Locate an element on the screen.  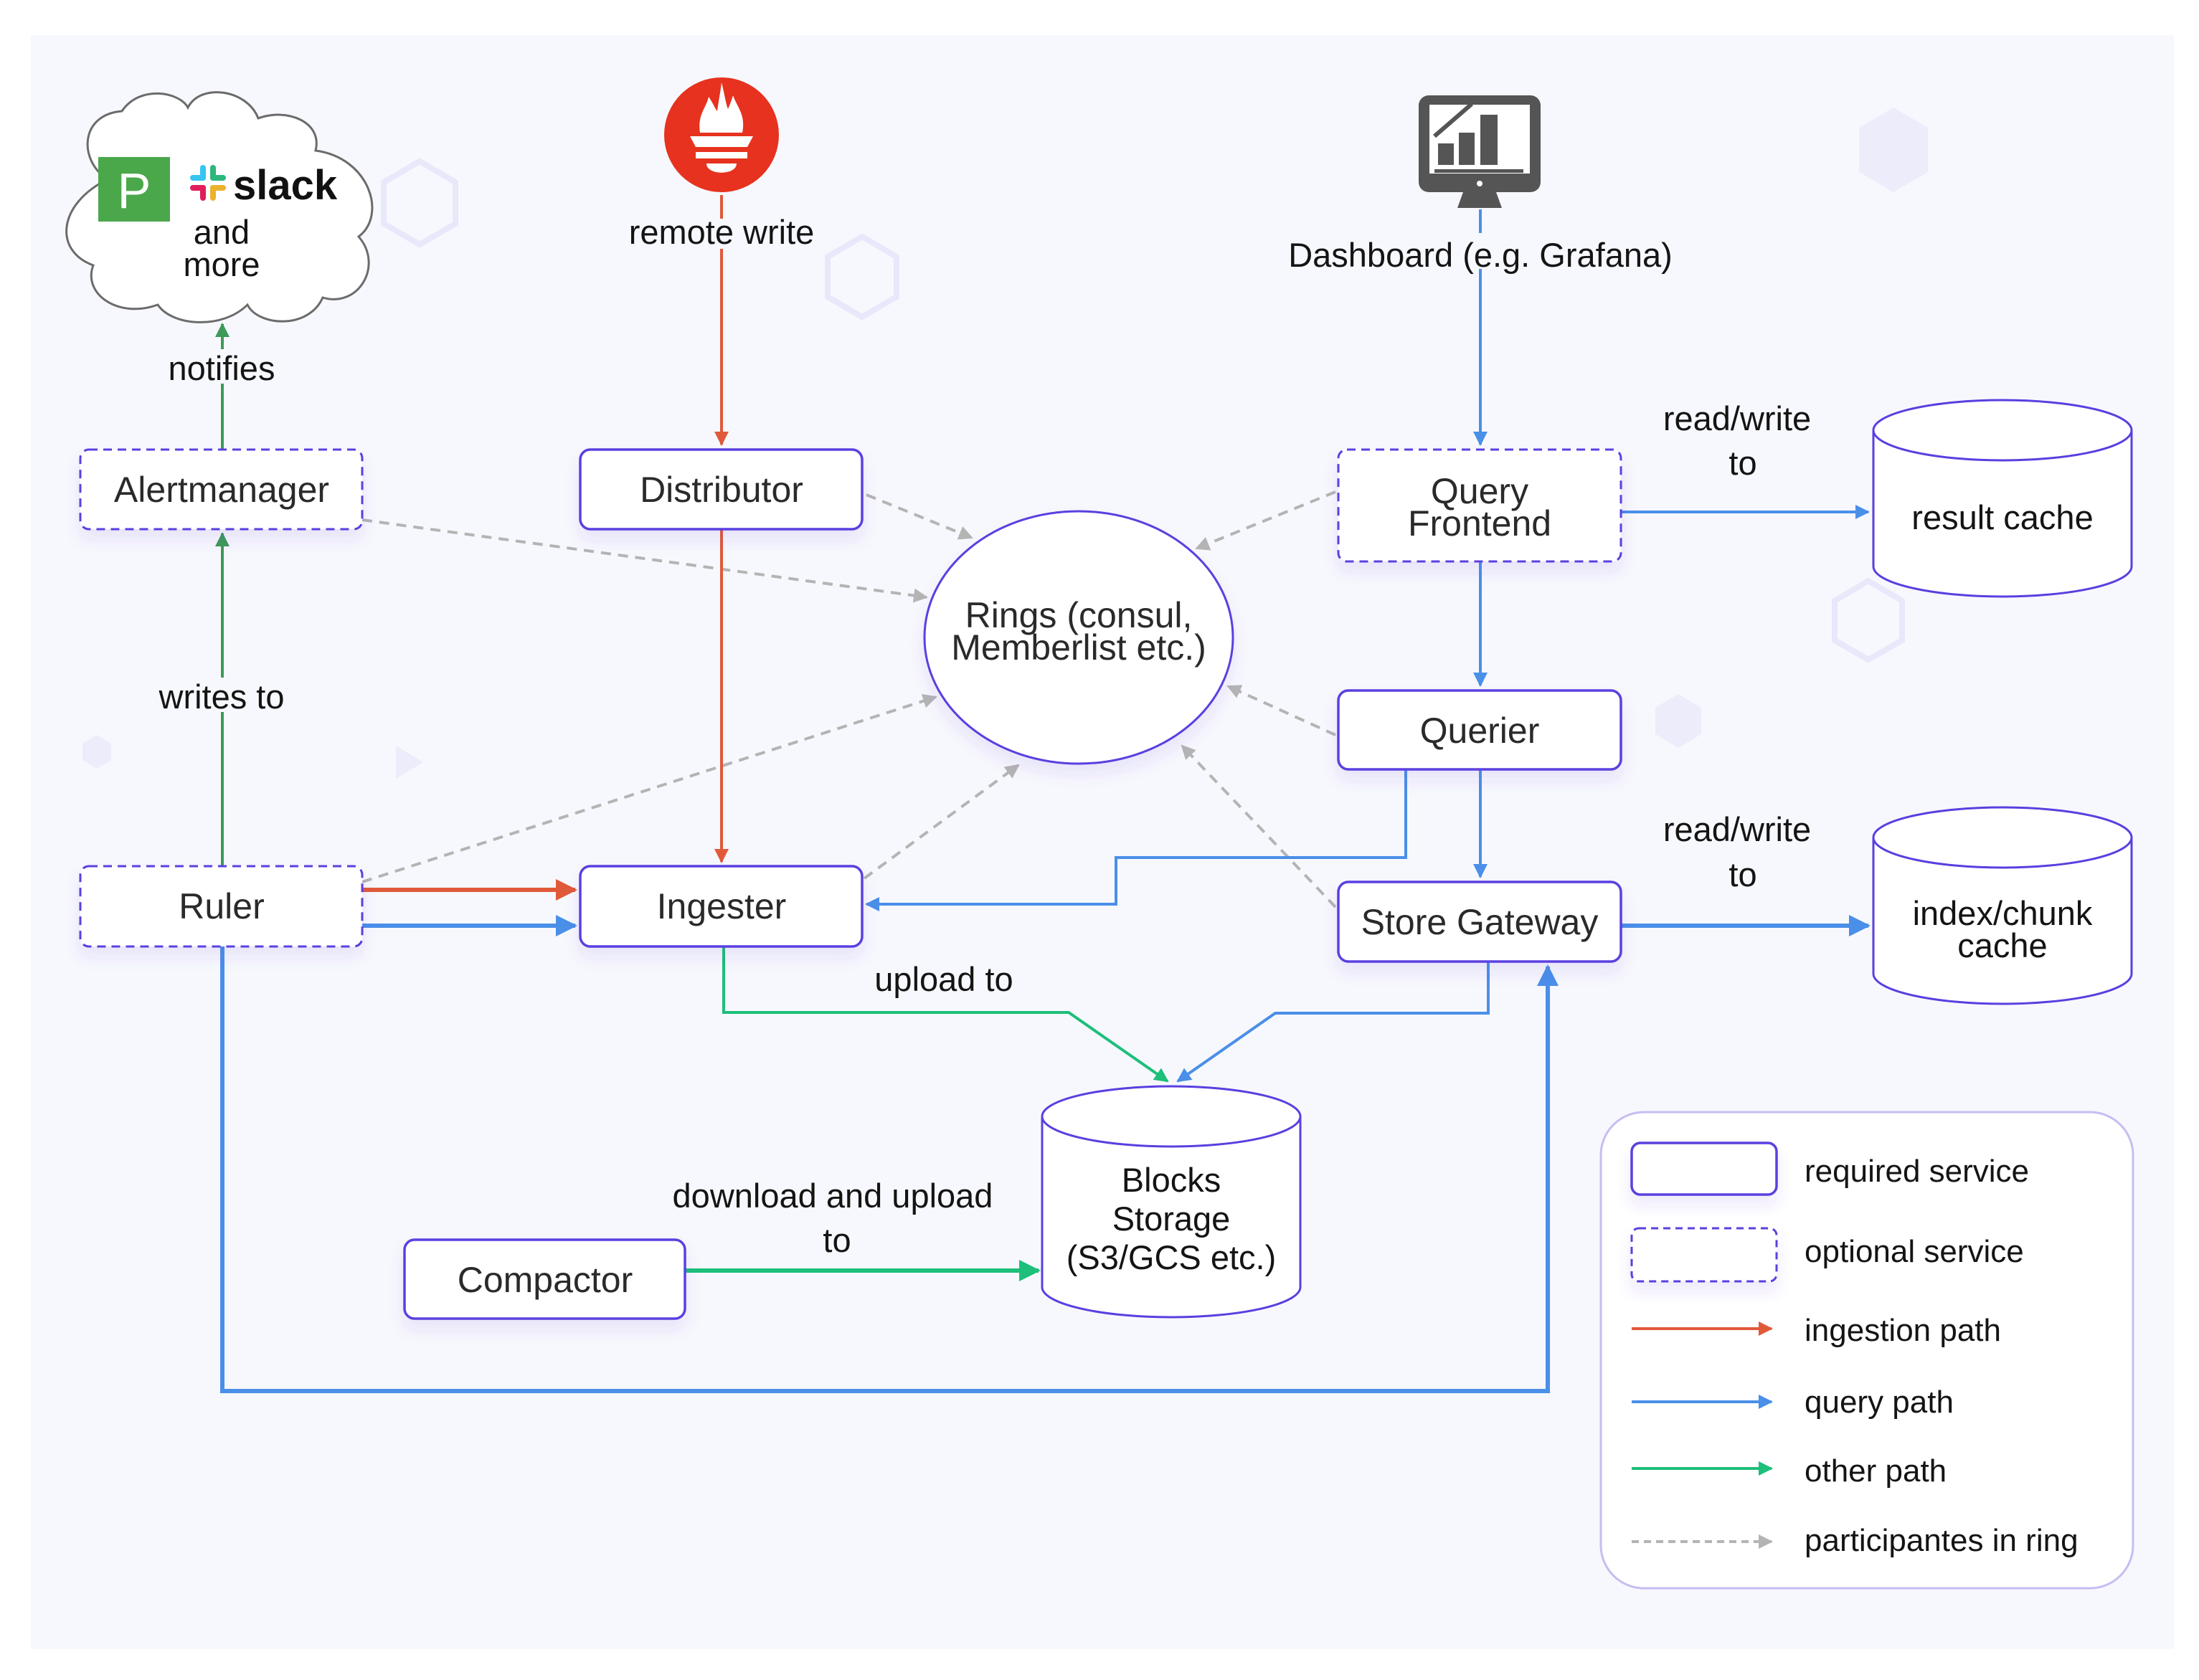
node-index-chunk-cache: index/chunk cache is located at coordinates (2002, 905).